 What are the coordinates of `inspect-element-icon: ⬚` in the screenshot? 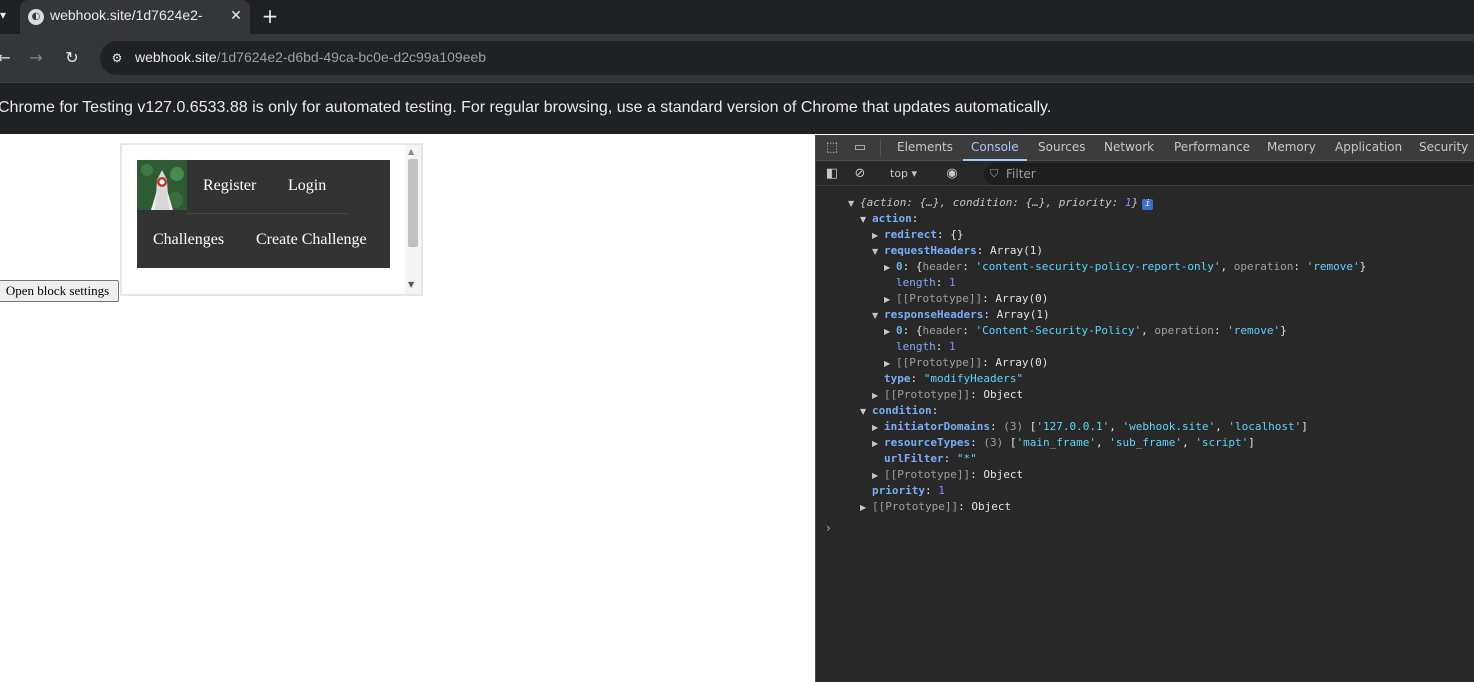 It's located at (832, 148).